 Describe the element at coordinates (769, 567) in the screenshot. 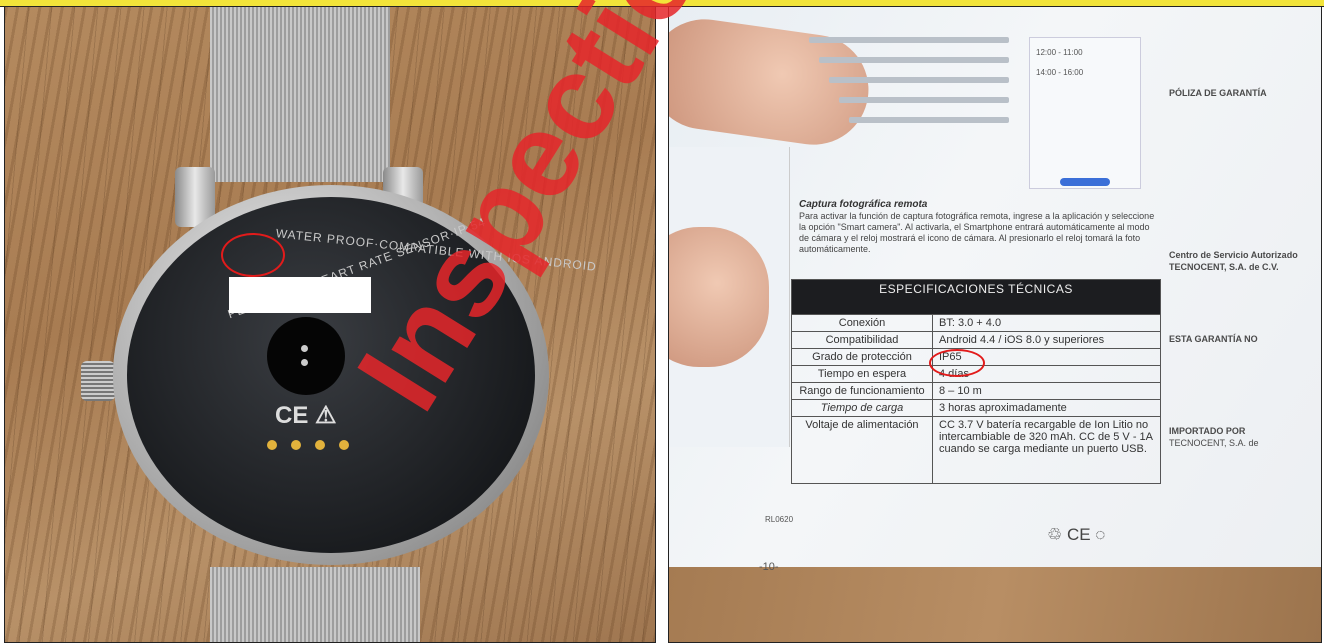

I see `page-number: -10-` at that location.